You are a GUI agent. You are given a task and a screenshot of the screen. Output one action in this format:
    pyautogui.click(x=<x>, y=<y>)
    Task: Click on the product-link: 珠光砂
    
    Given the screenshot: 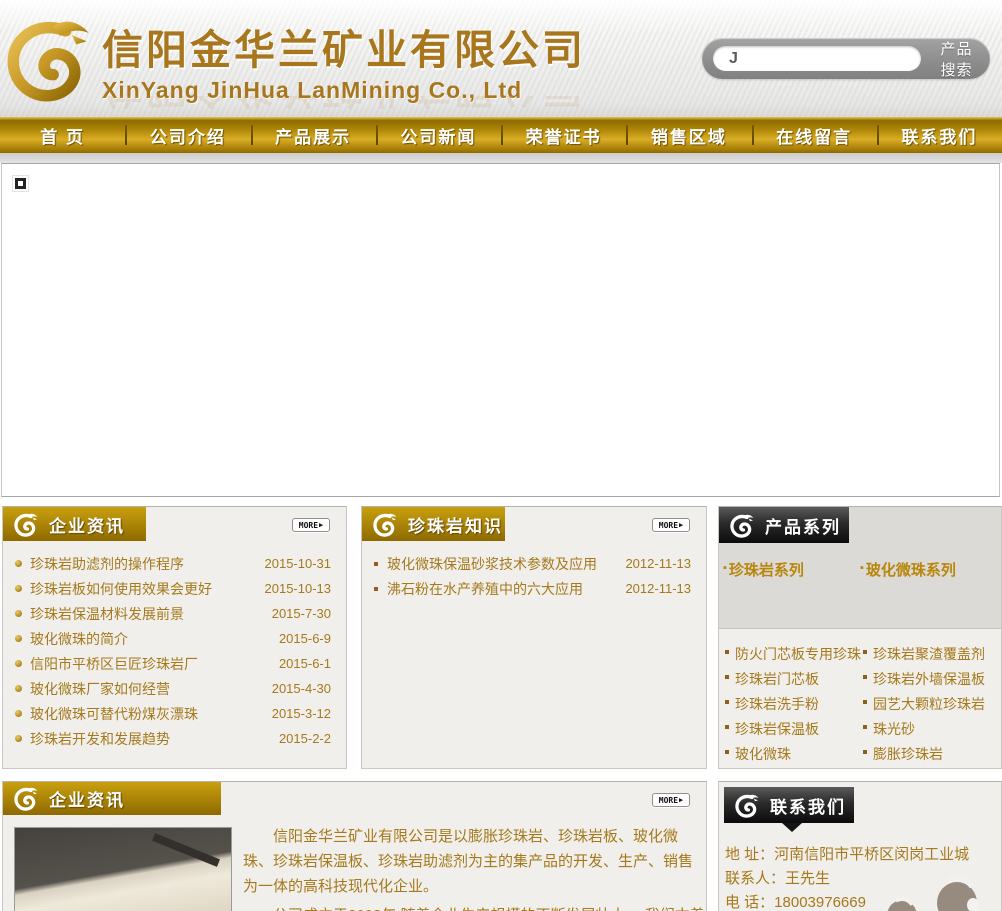 What is the action you would take?
    pyautogui.click(x=930, y=728)
    